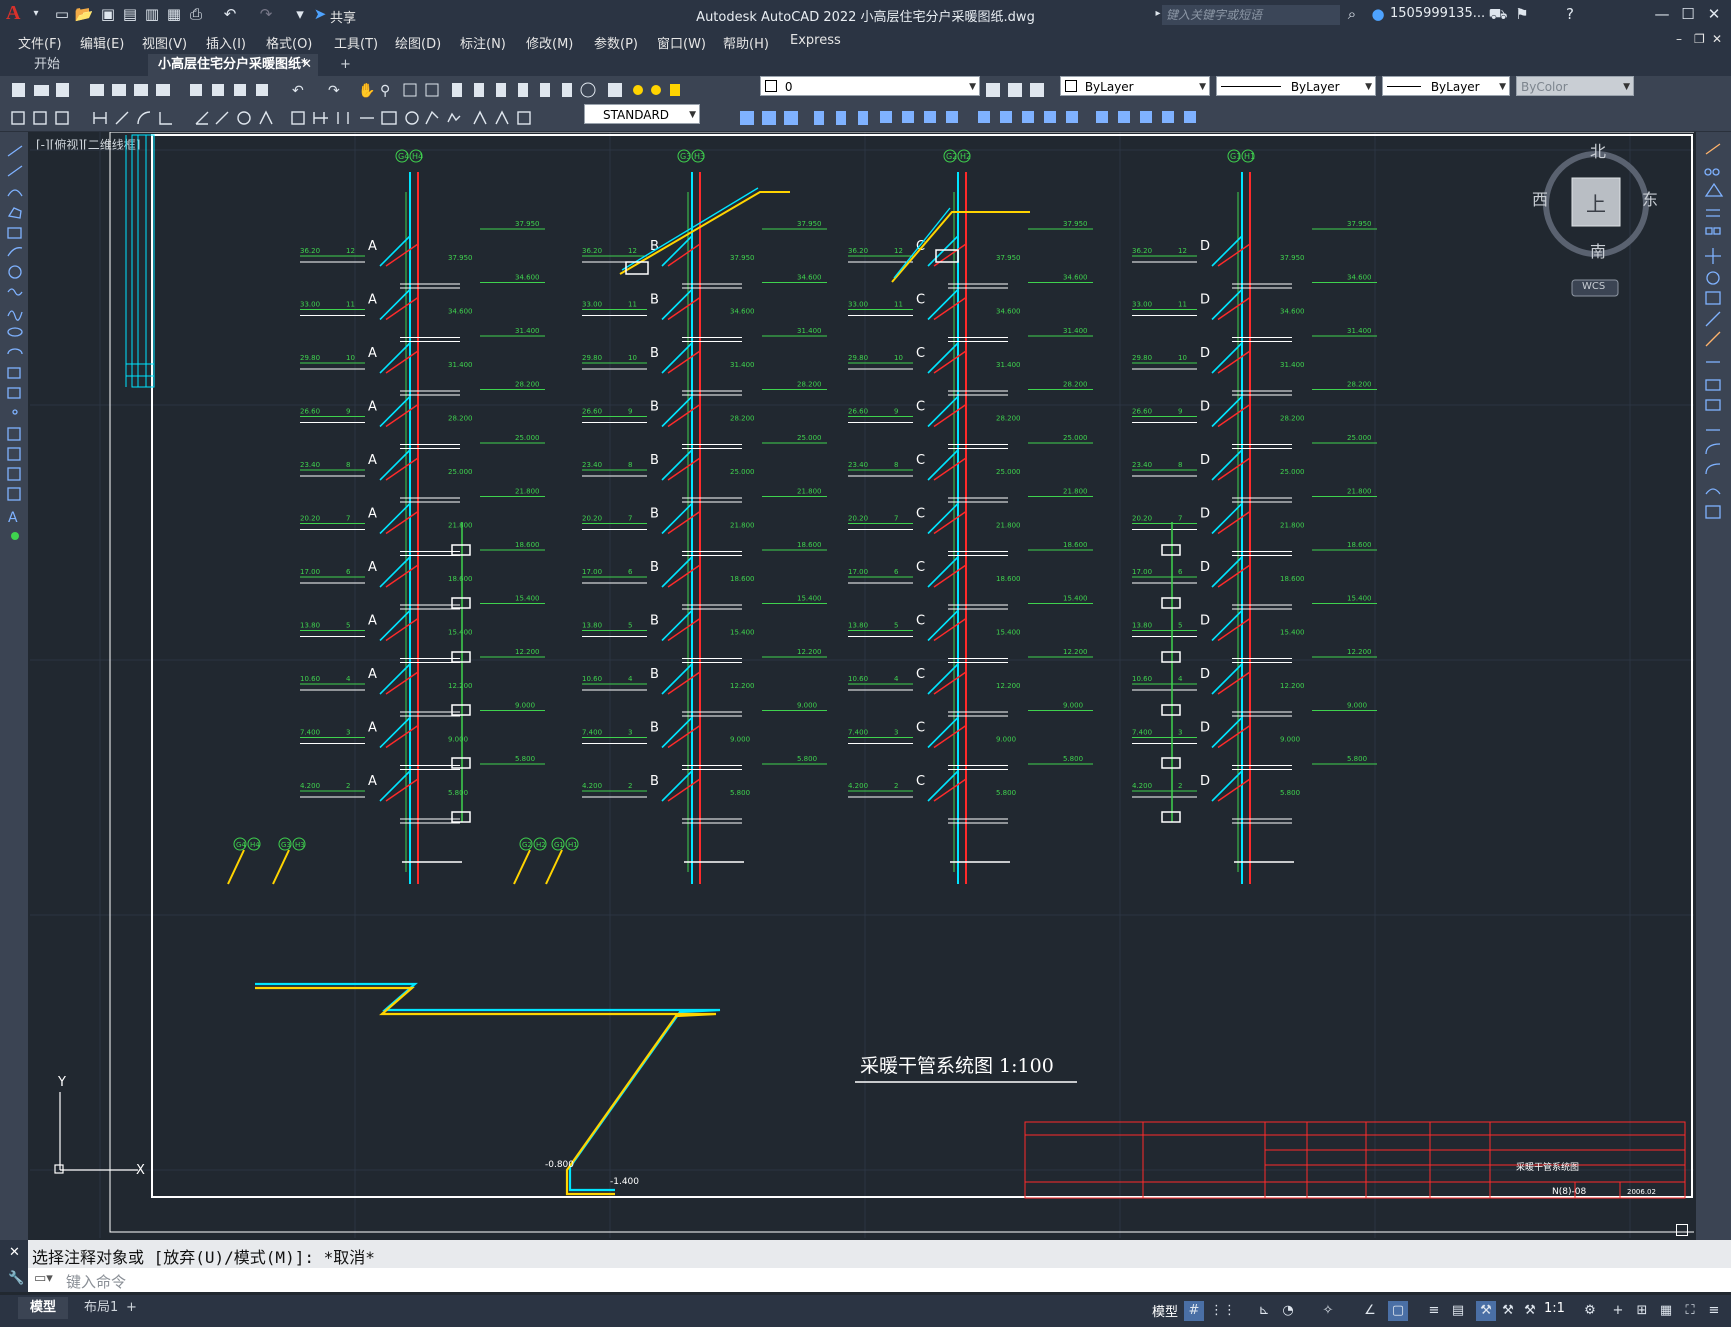 The image size is (1731, 1327). What do you see at coordinates (131, 1308) in the screenshot?
I see `add-layout-button: +` at bounding box center [131, 1308].